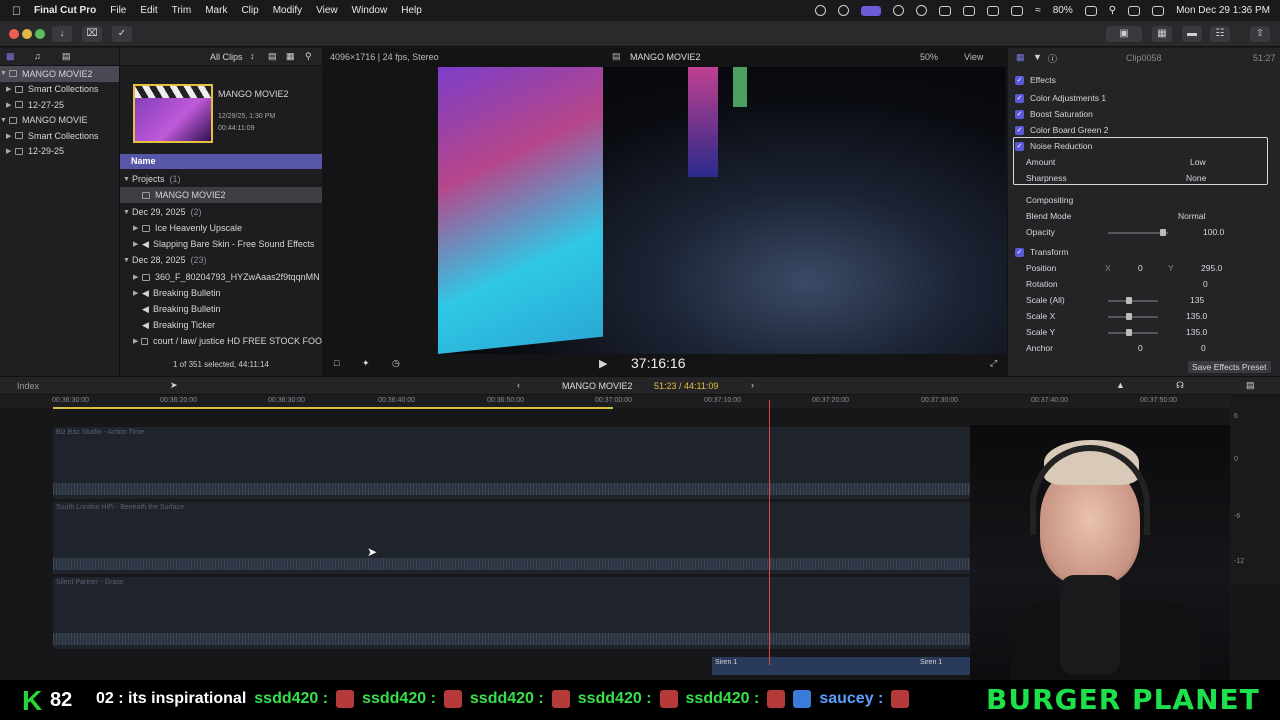  Describe the element at coordinates (1250, 385) in the screenshot. I see `timeline-index-icon: ▤` at that location.